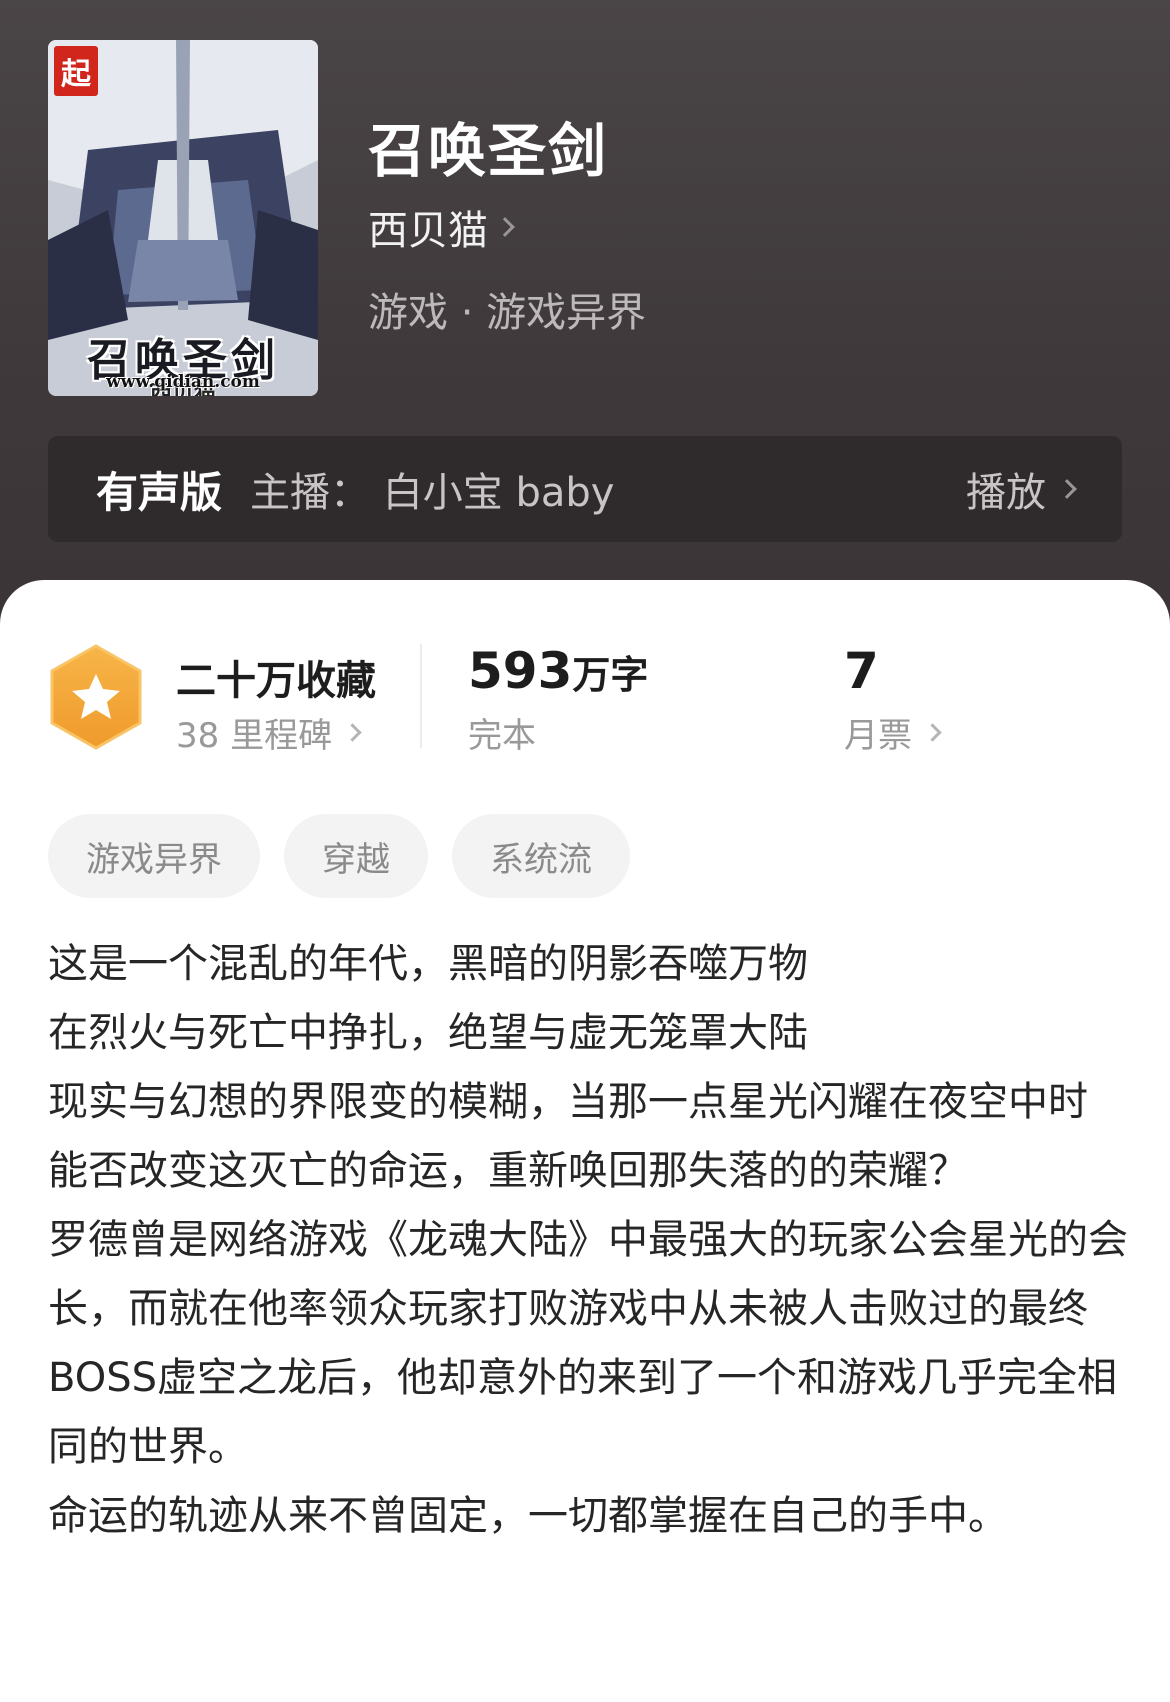  I want to click on author-link: 西贝猫, so click(441, 227).